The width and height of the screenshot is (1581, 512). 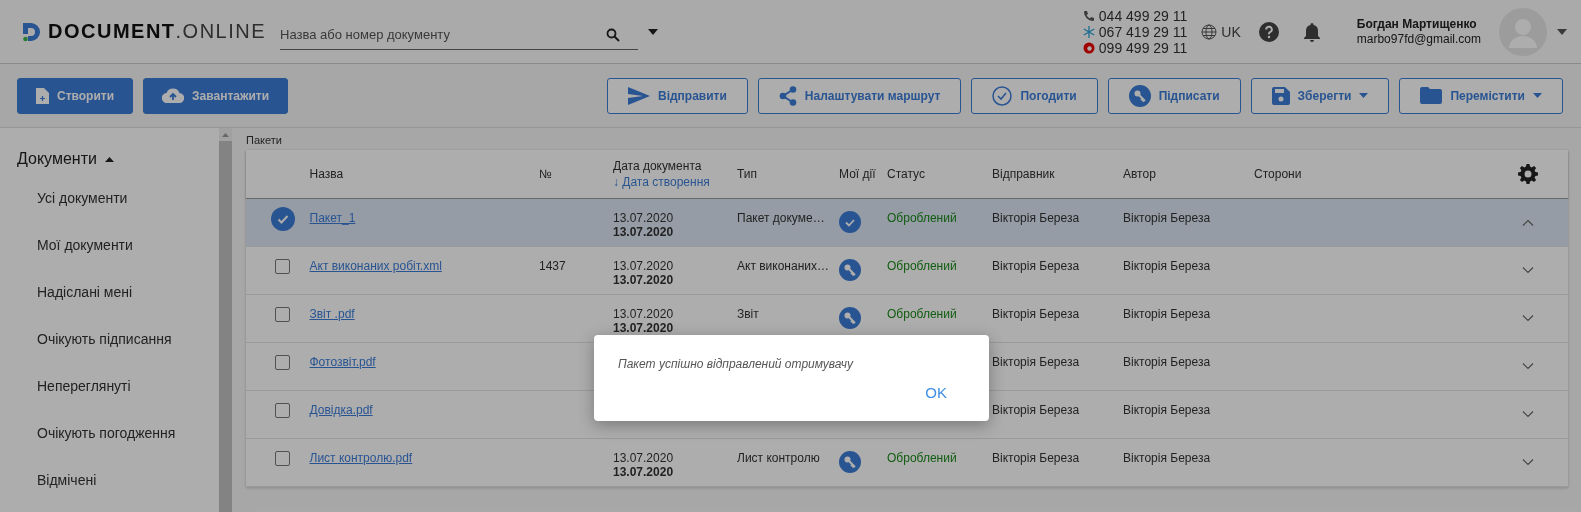 What do you see at coordinates (1143, 47) in the screenshot?
I see `phone-number: 099 499 29 11` at bounding box center [1143, 47].